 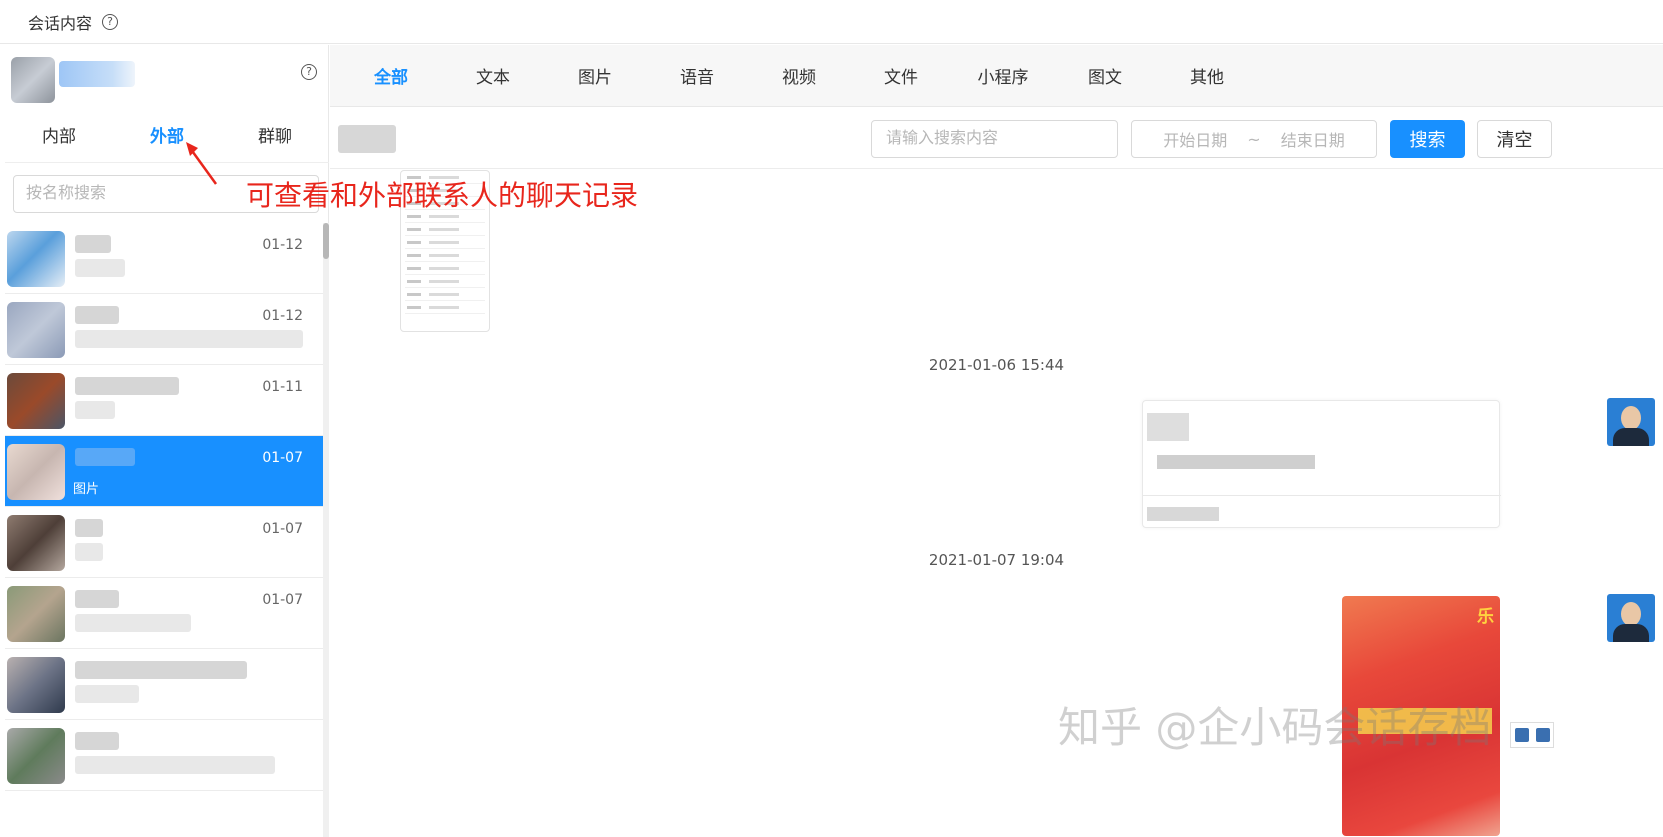 What do you see at coordinates (996, 560) in the screenshot?
I see `message-timestamp: 2021-01-07 19:04` at bounding box center [996, 560].